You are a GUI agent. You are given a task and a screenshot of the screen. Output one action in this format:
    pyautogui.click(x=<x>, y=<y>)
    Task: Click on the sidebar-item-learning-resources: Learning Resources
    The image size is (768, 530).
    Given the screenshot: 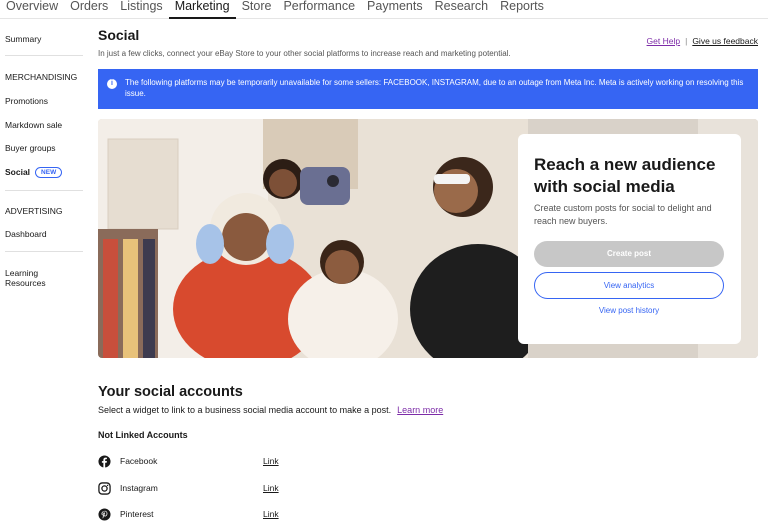 What is the action you would take?
    pyautogui.click(x=25, y=278)
    